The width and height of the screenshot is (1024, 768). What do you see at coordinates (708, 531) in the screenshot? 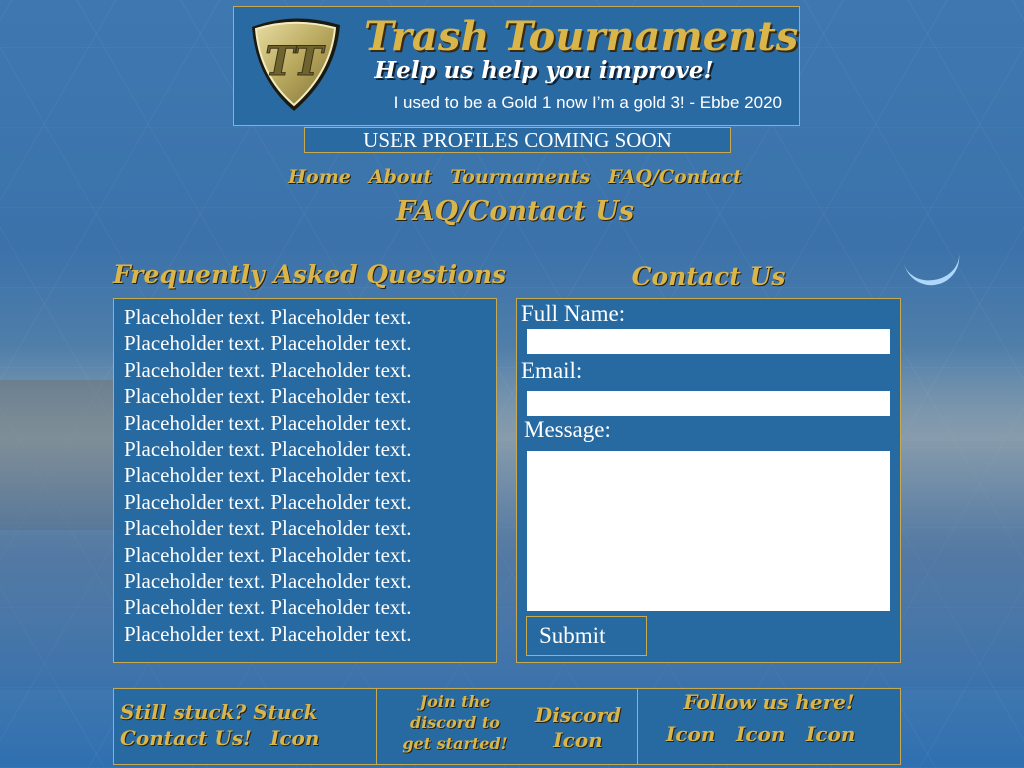
I see `message-textarea` at bounding box center [708, 531].